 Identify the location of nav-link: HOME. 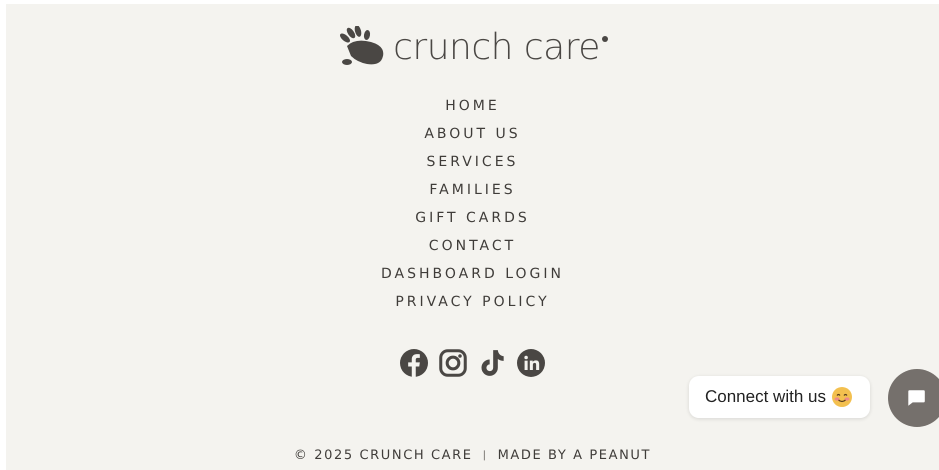
(472, 106).